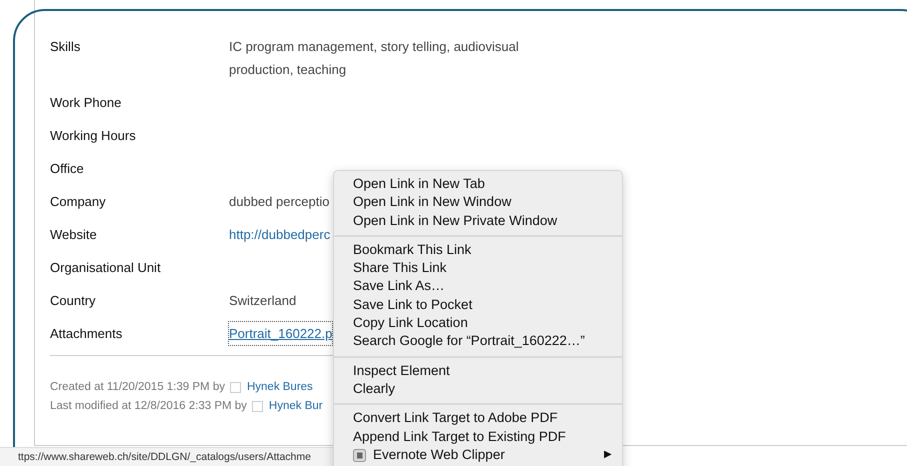 This screenshot has height=466, width=907. What do you see at coordinates (78, 202) in the screenshot?
I see `field-label: Company` at bounding box center [78, 202].